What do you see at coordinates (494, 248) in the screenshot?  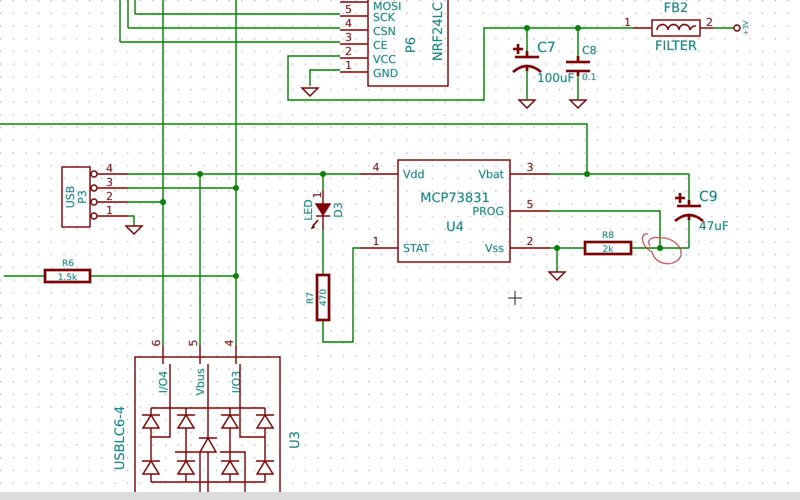 I see `pin-name: Vss` at bounding box center [494, 248].